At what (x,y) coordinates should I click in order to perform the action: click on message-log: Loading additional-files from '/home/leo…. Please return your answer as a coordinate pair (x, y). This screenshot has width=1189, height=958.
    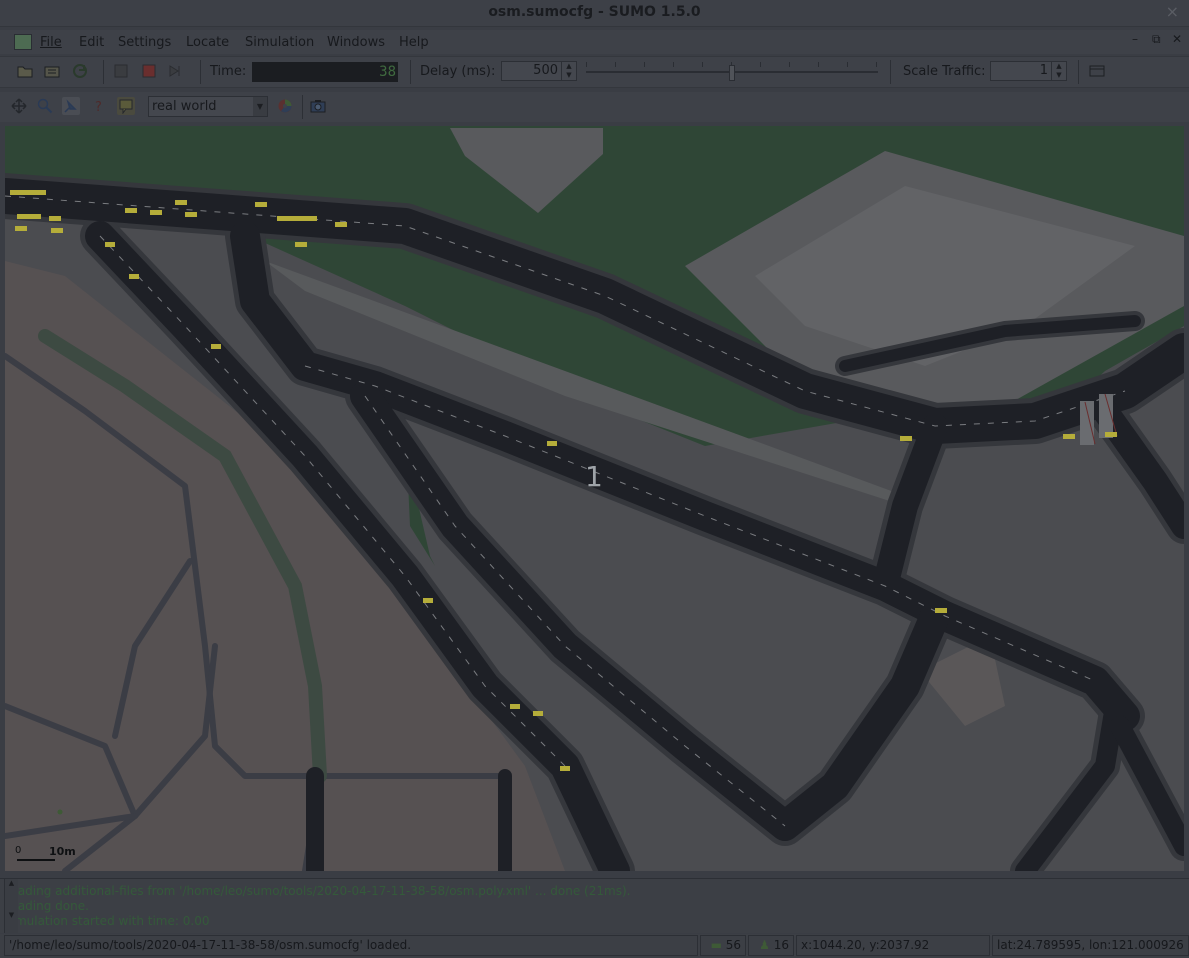
    Looking at the image, I should click on (594, 905).